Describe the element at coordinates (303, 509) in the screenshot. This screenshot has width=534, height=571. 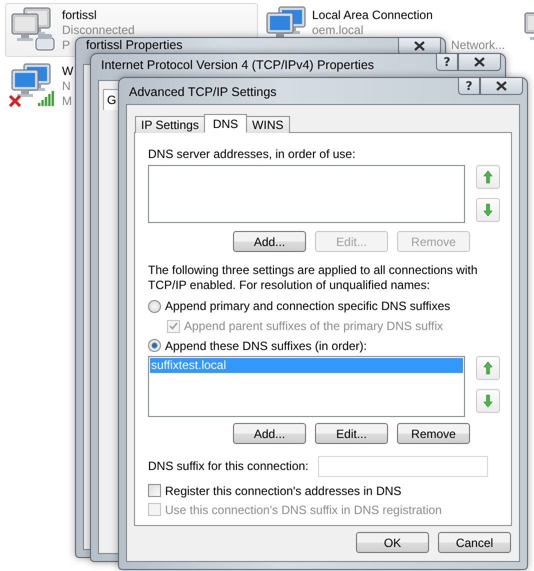
I see `option-label: Use this connection's DNS suffix in DNS registration` at that location.